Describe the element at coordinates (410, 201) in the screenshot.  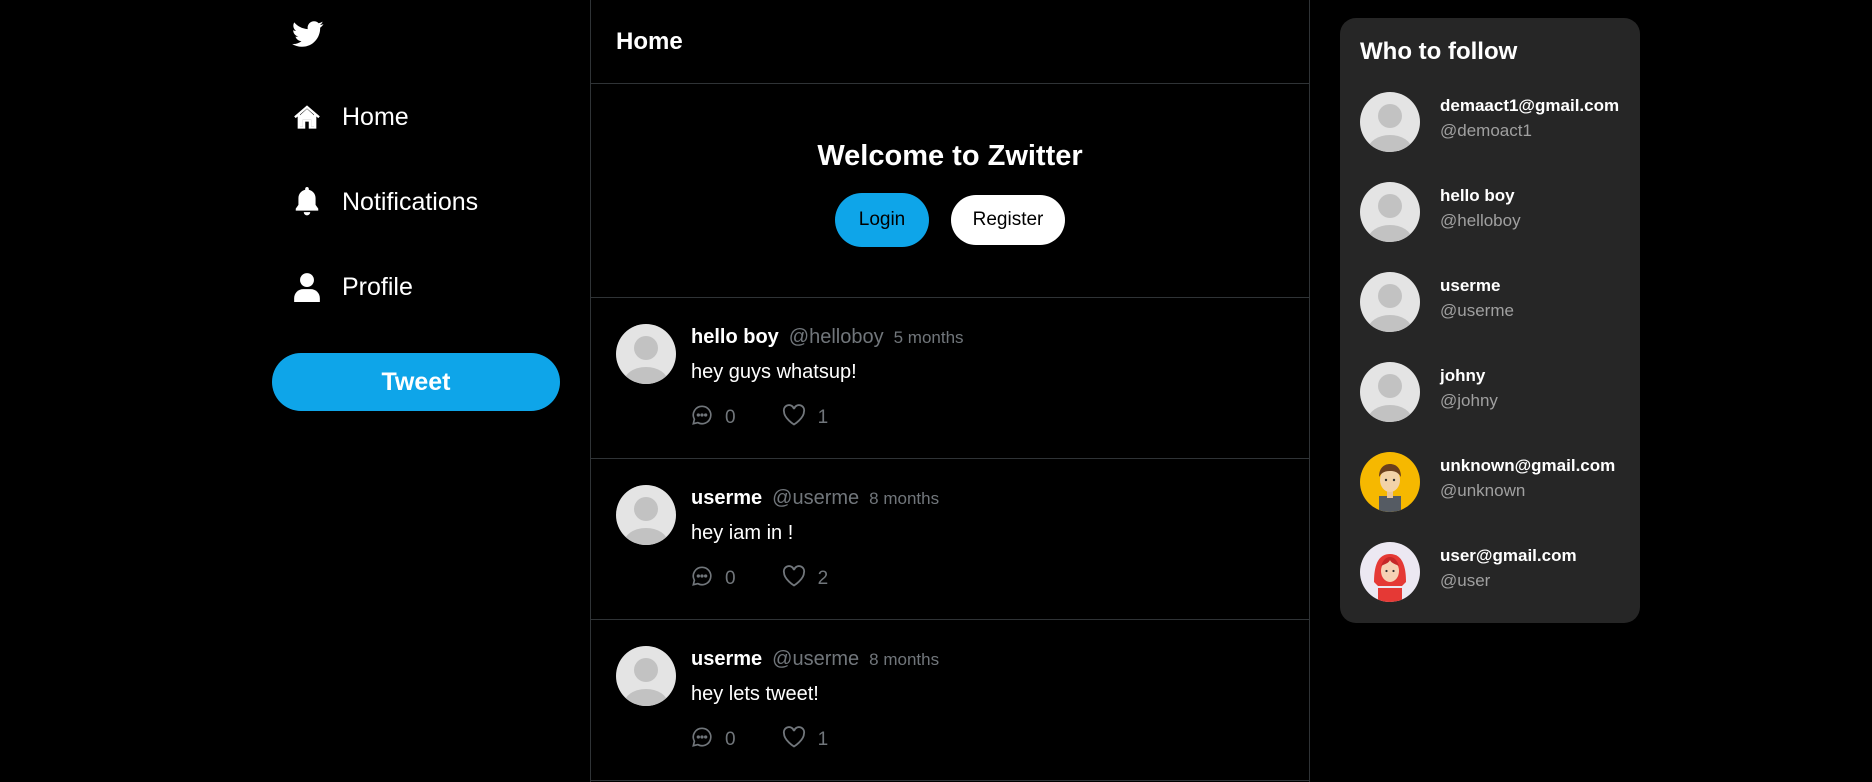
I see `sidebar-item-label: Notifications` at that location.